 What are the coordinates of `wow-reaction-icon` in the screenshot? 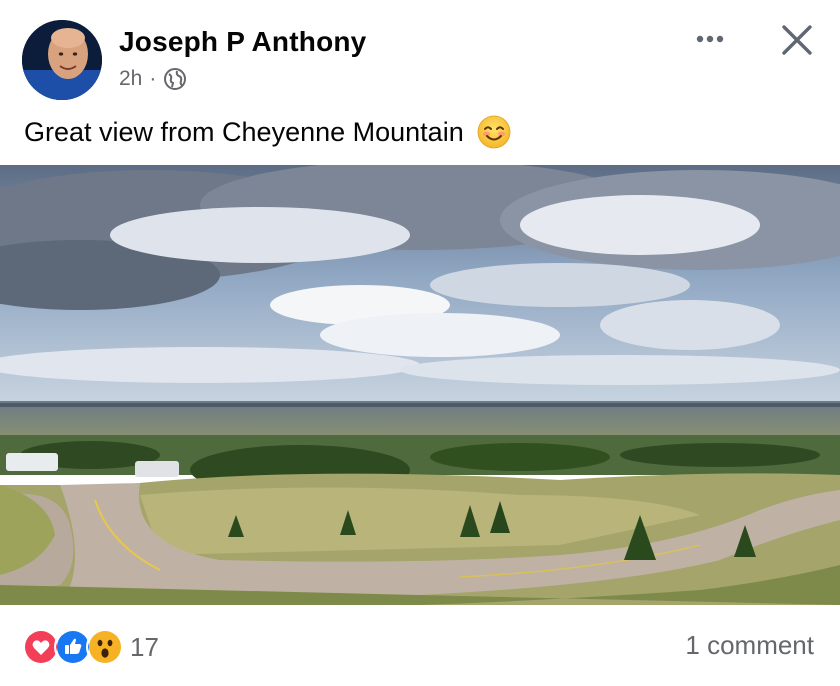 It's located at (105, 647).